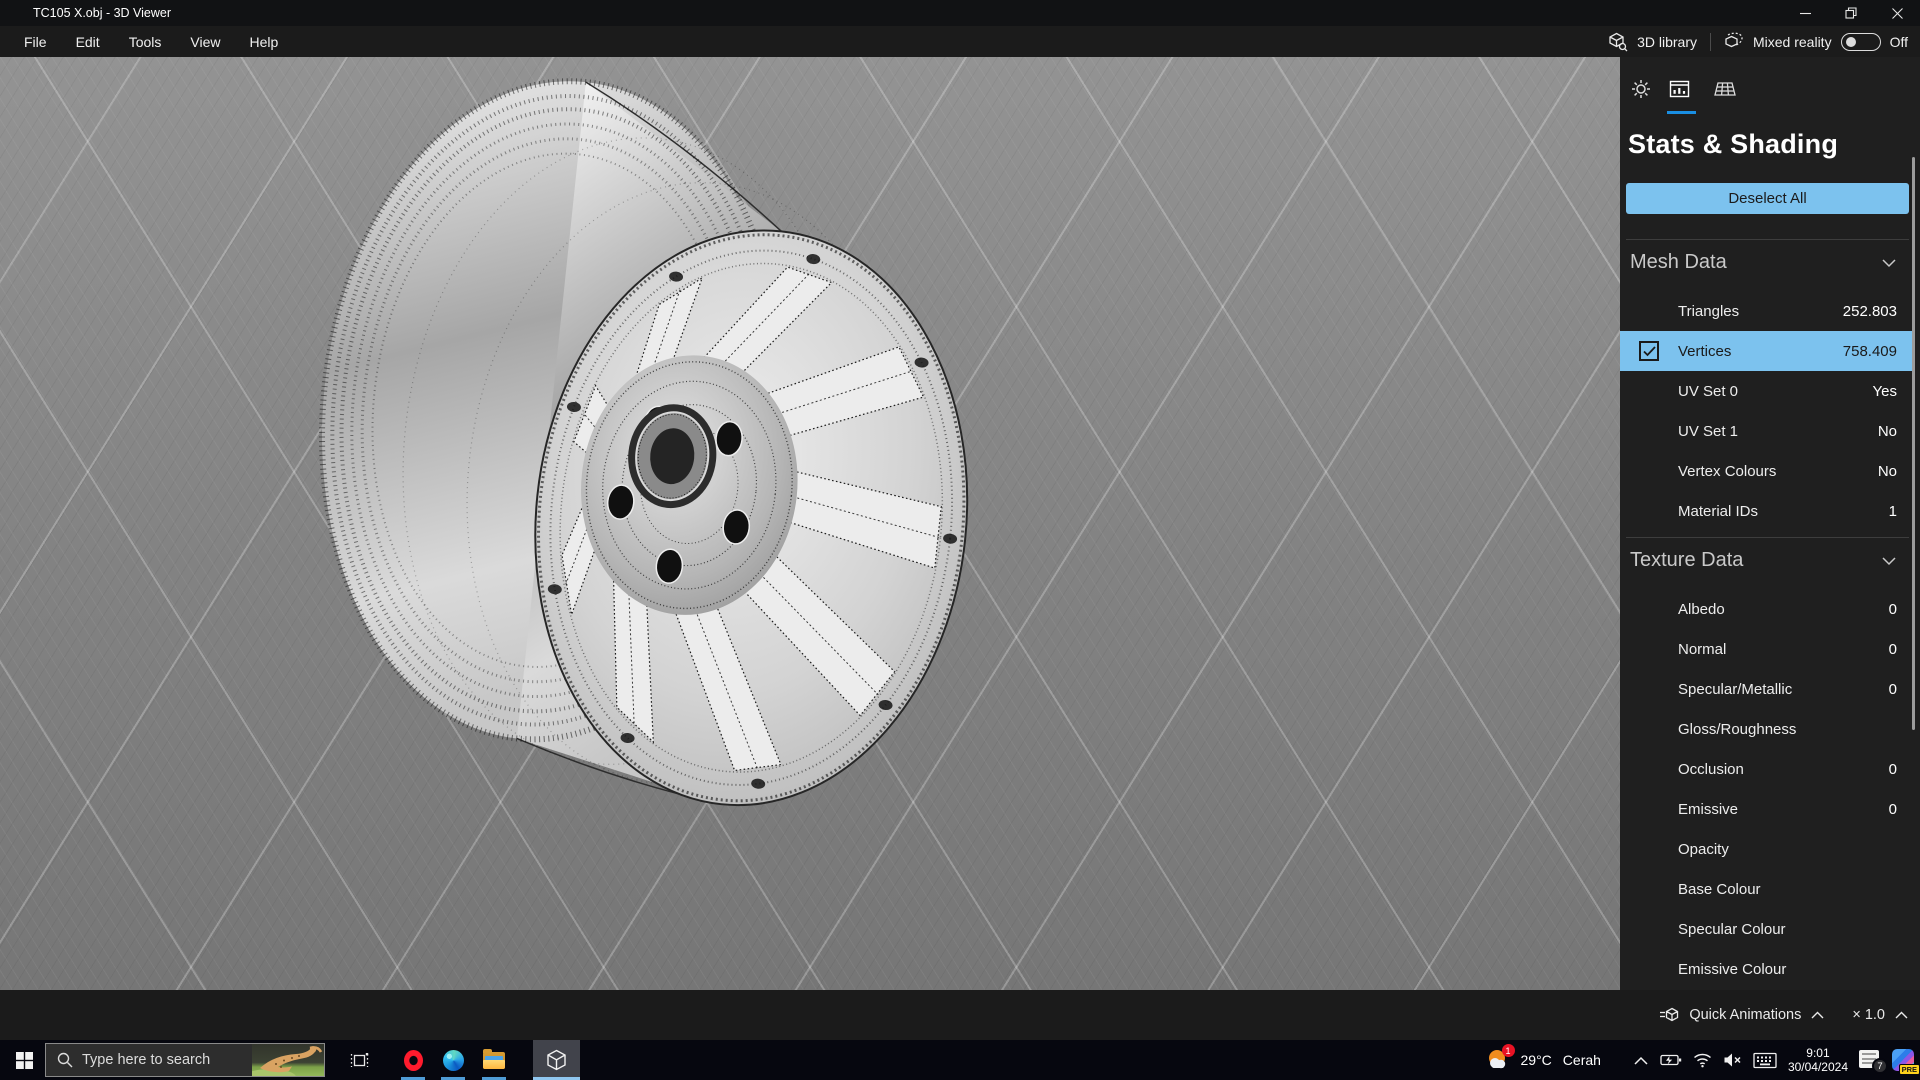  I want to click on stat-row-emissive: Emissive 0, so click(1767, 809).